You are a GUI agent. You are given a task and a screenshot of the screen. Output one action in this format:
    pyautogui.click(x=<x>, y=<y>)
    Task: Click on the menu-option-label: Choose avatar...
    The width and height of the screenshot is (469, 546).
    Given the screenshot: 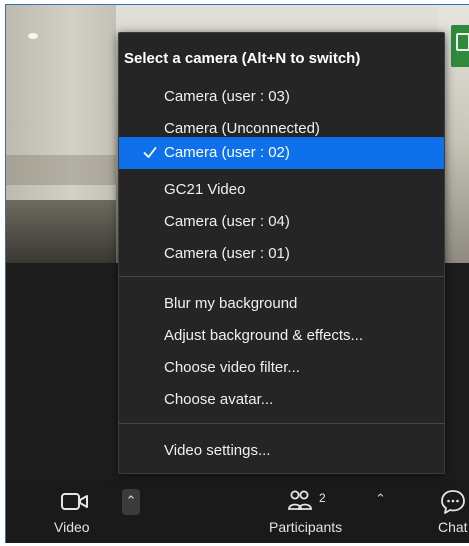 What is the action you would take?
    pyautogui.click(x=219, y=399)
    